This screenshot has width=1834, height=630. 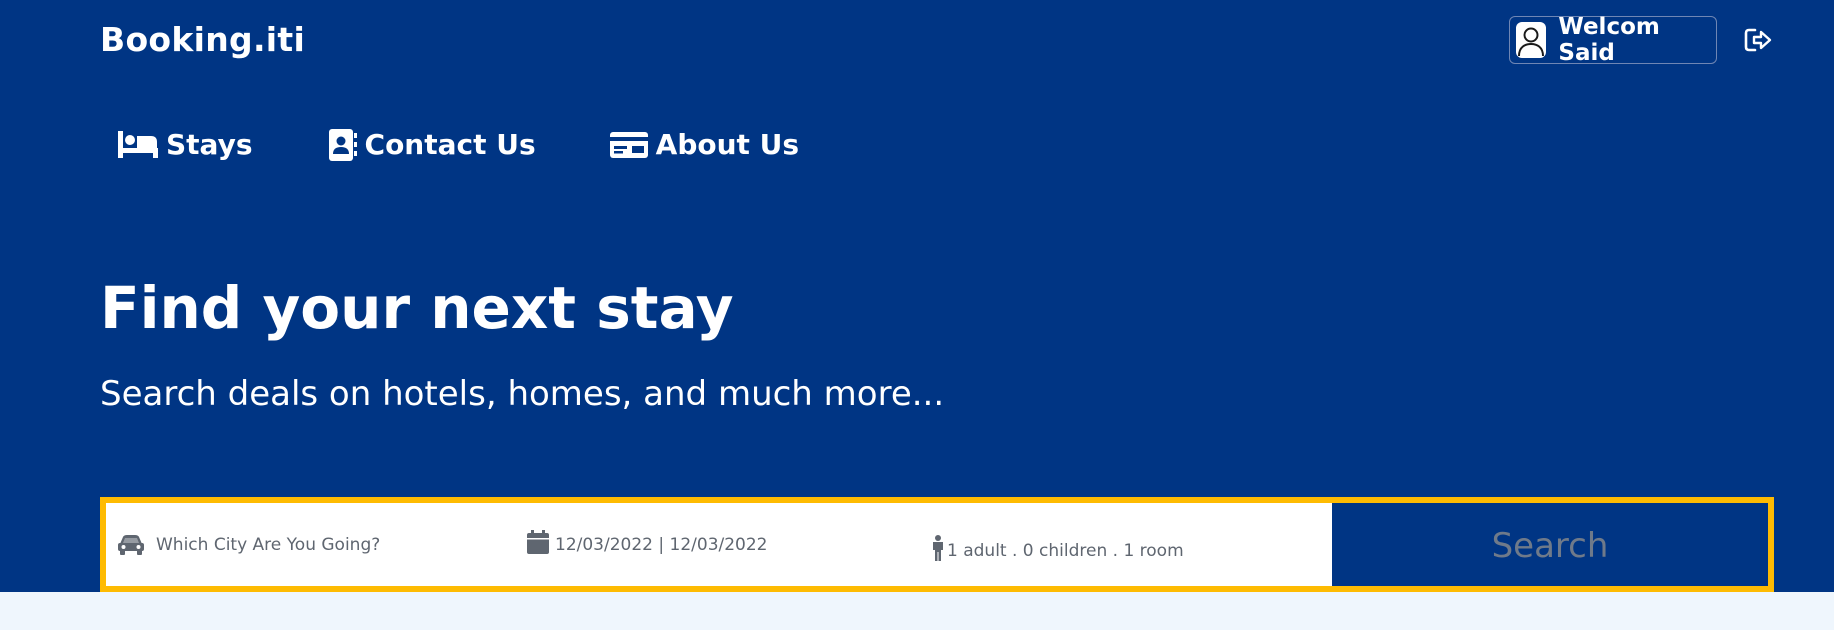 I want to click on guests-value: 1 adult . 0 children . 1 room, so click(x=1065, y=550).